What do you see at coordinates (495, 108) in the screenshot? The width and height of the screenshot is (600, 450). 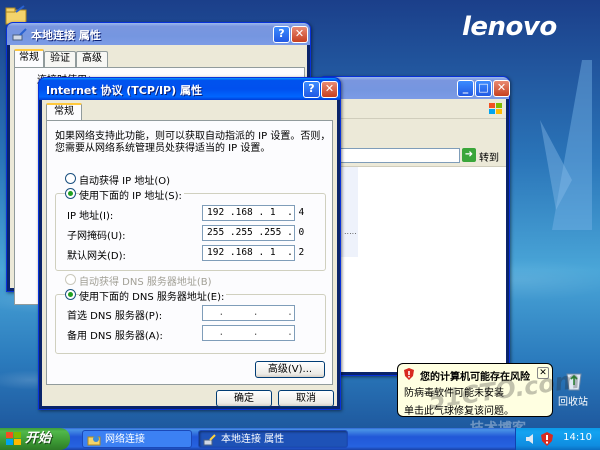 I see `windows-flag-icon` at bounding box center [495, 108].